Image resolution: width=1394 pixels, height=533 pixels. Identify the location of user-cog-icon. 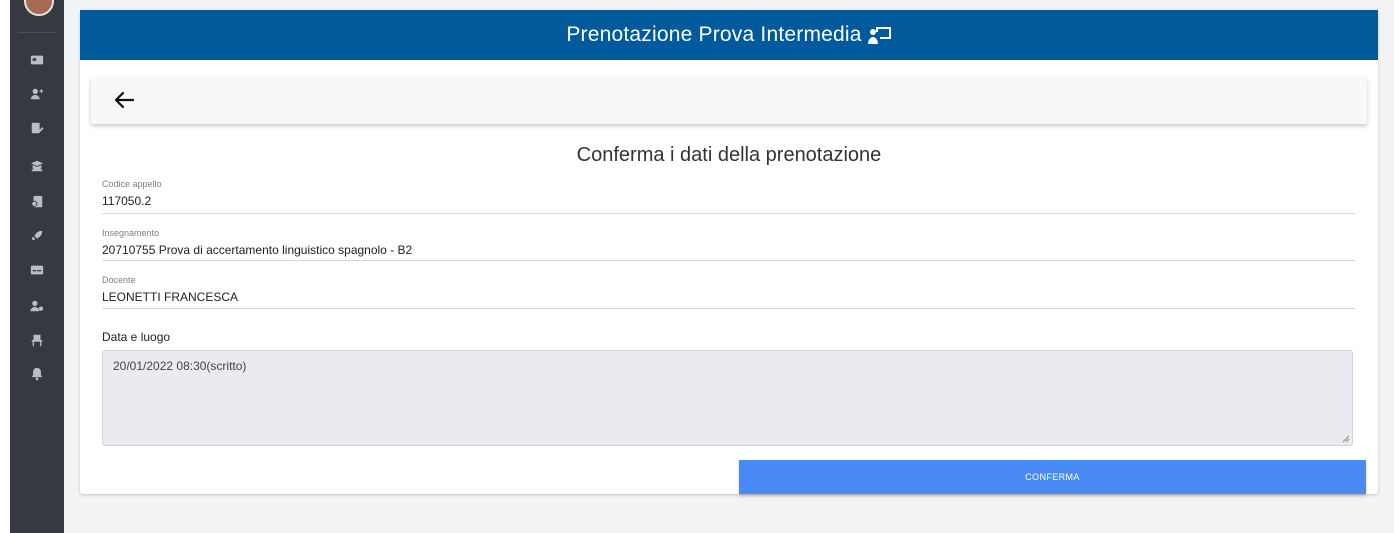
(37, 306).